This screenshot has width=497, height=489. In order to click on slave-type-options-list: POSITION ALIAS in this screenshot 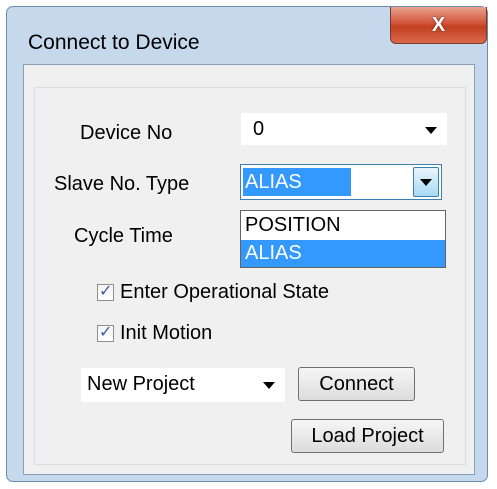, I will do `click(343, 239)`.